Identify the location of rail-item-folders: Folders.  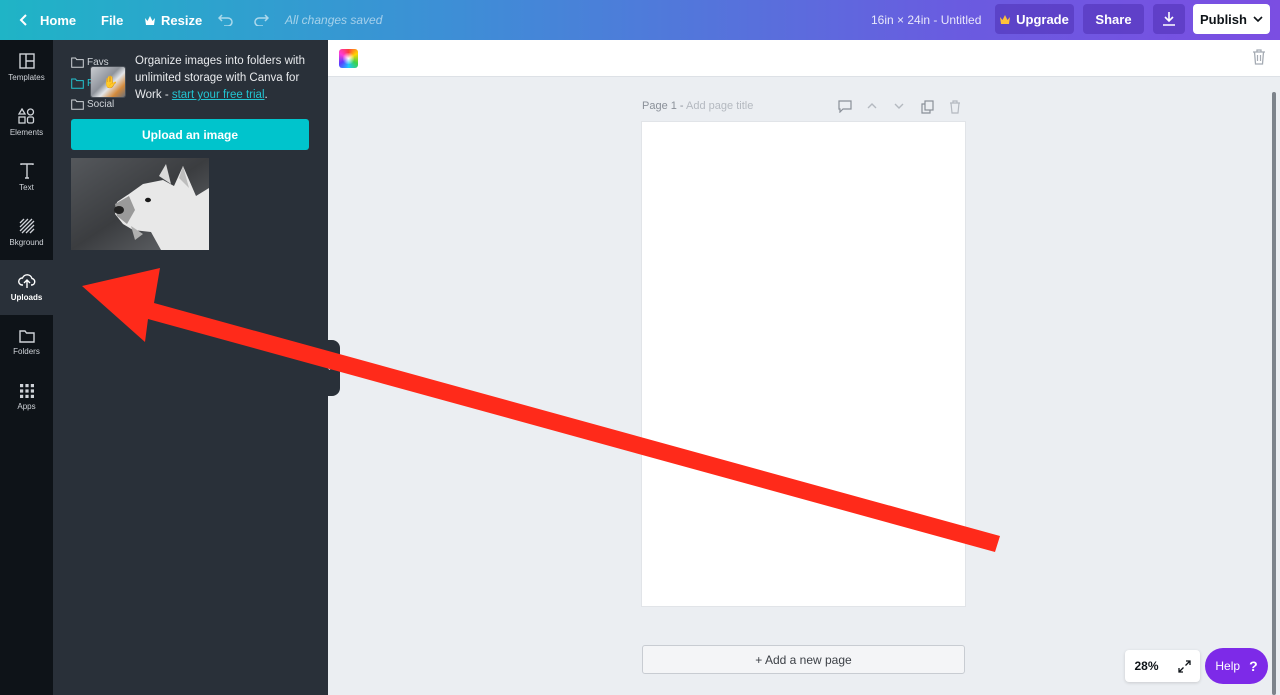
(26, 342).